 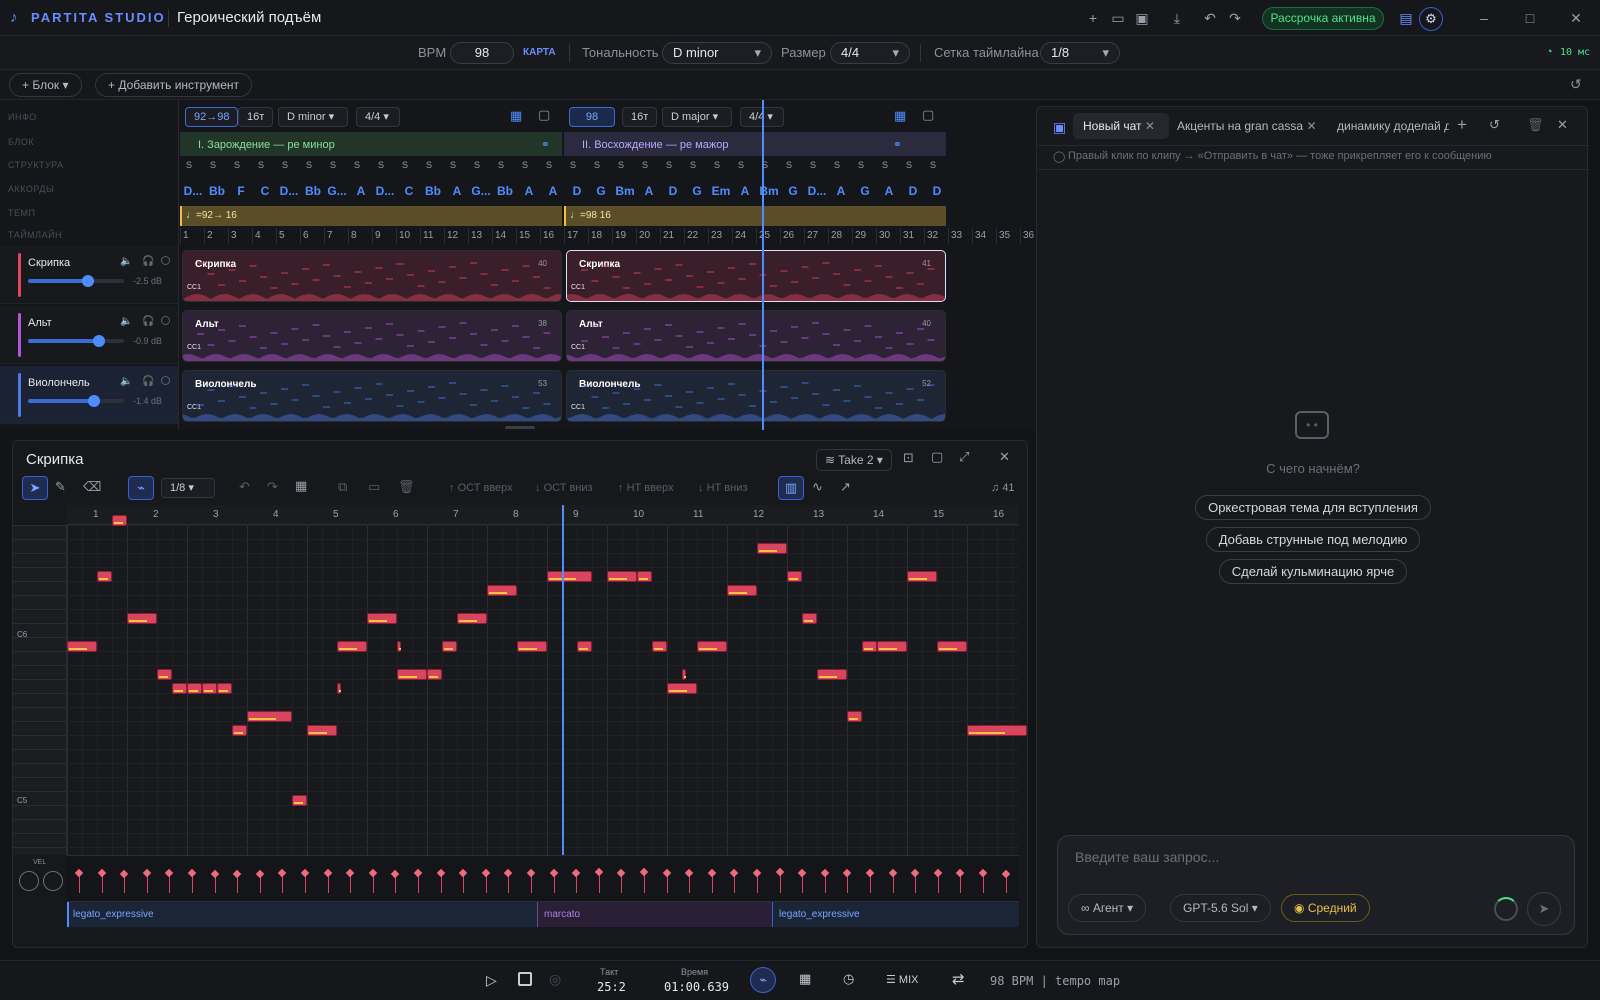 I want to click on octave-up-button: ↑ ОСТ вверх, so click(x=481, y=488).